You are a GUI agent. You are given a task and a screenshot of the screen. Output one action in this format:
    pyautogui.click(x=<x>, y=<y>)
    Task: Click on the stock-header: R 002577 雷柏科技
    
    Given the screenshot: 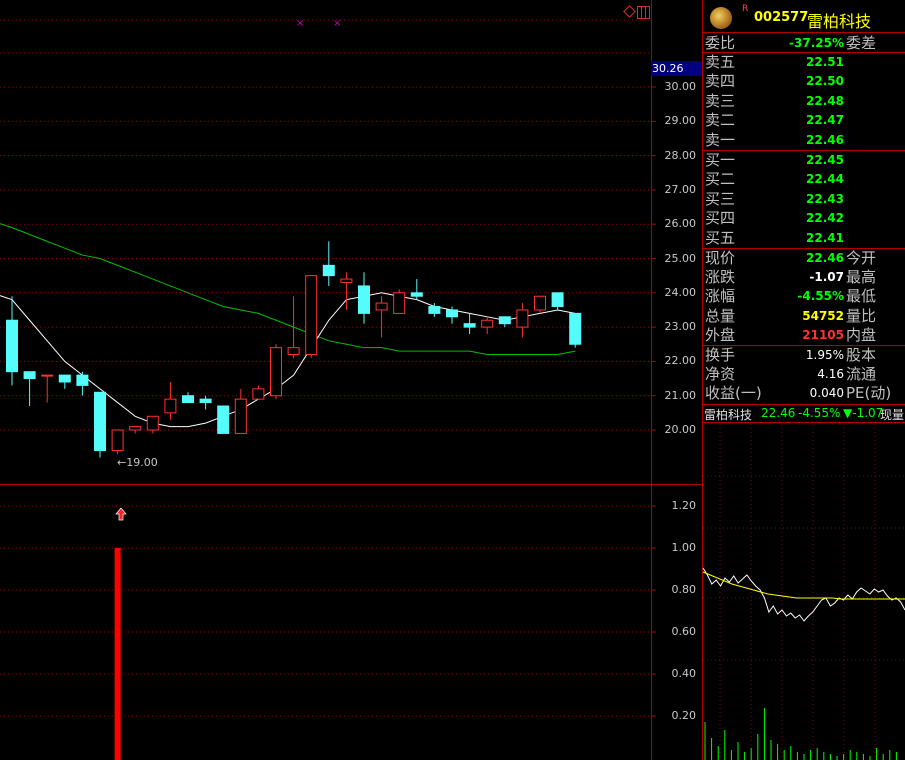 What is the action you would take?
    pyautogui.click(x=804, y=17)
    